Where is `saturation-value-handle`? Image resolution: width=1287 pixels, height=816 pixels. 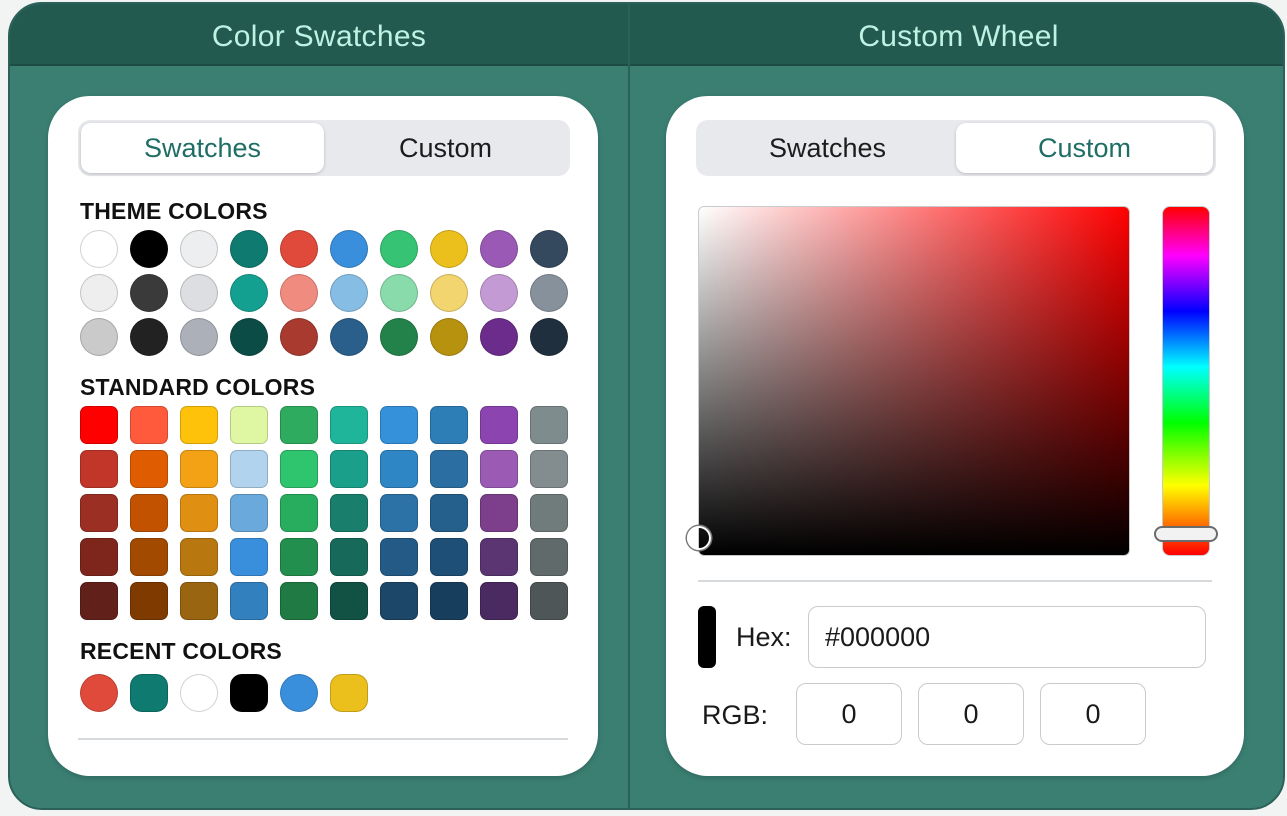
saturation-value-handle is located at coordinates (699, 538).